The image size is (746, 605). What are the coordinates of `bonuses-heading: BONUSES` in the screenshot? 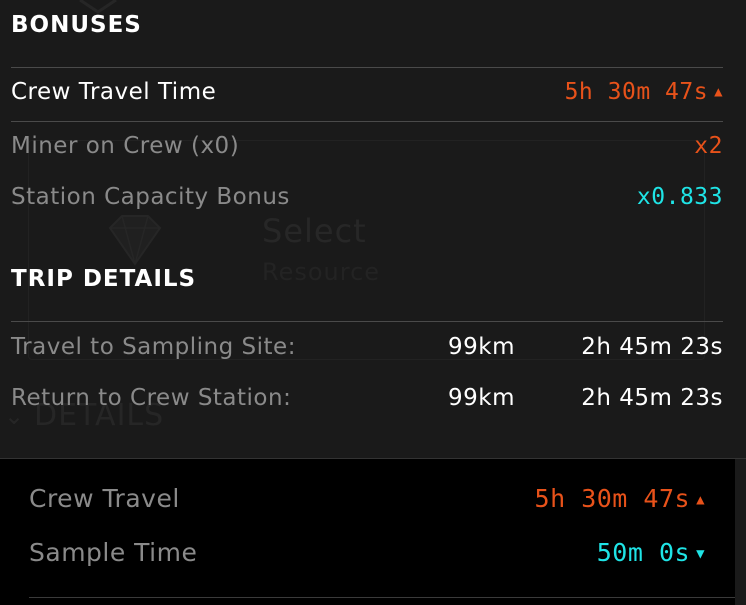 It's located at (76, 25).